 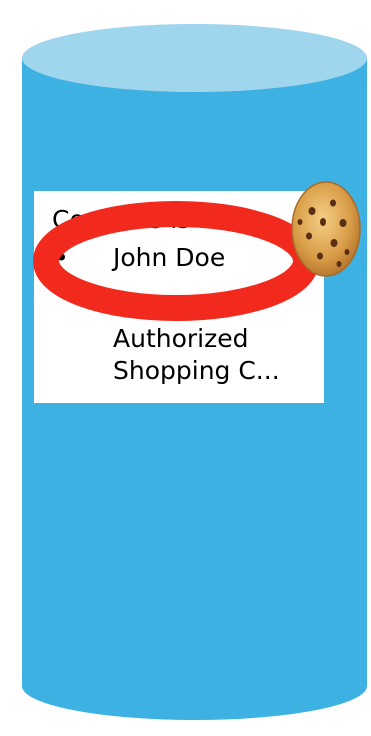 What do you see at coordinates (194, 686) in the screenshot?
I see `cylinder-bottom` at bounding box center [194, 686].